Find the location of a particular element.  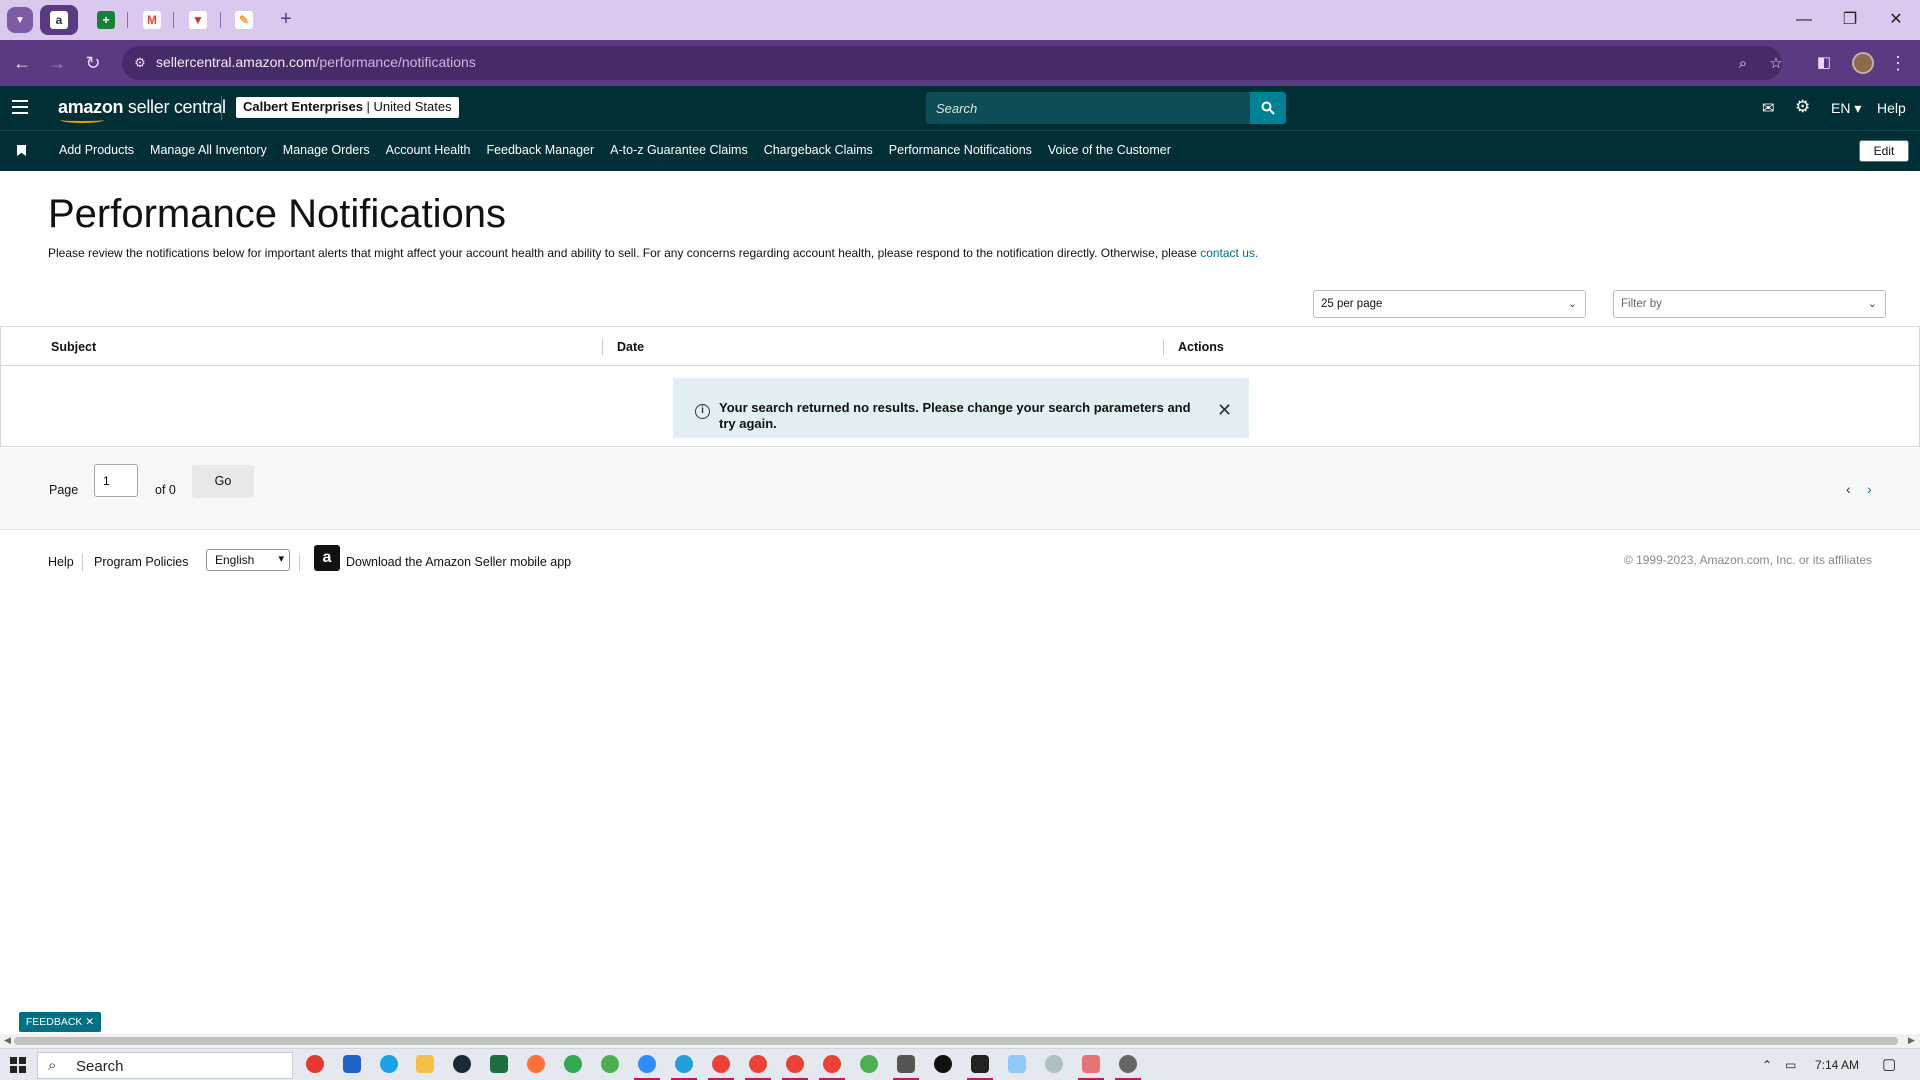

minimize-icon: — is located at coordinates (1804, 20).